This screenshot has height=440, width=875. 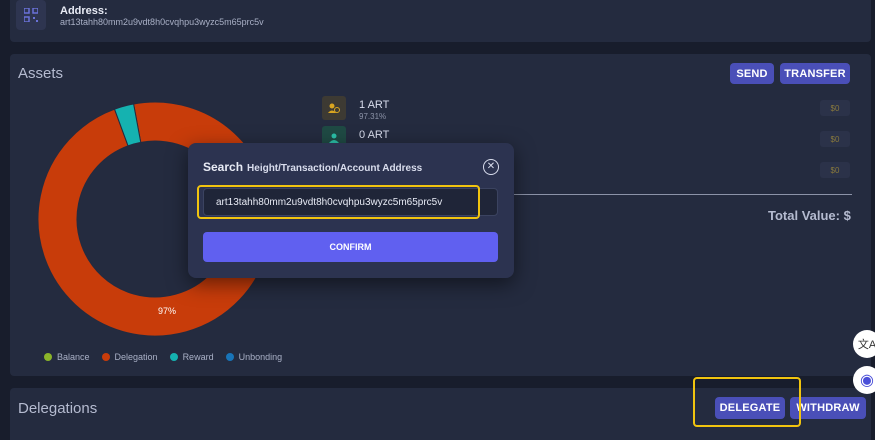 I want to click on assistant-icon: ◉, so click(x=864, y=380).